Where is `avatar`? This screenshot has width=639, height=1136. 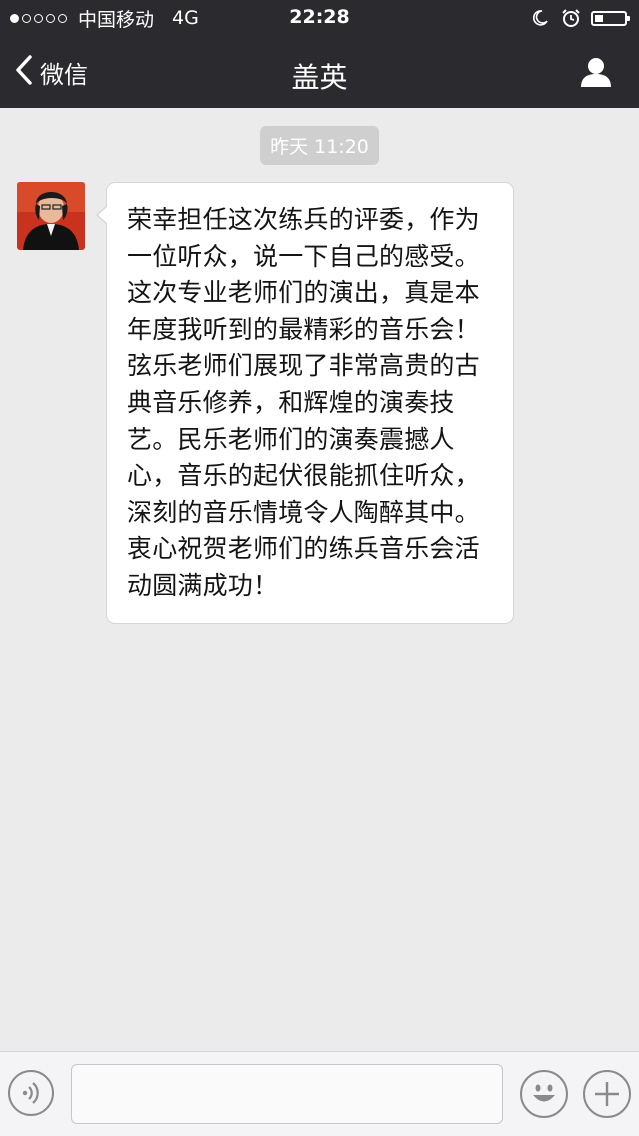
avatar is located at coordinates (51, 216).